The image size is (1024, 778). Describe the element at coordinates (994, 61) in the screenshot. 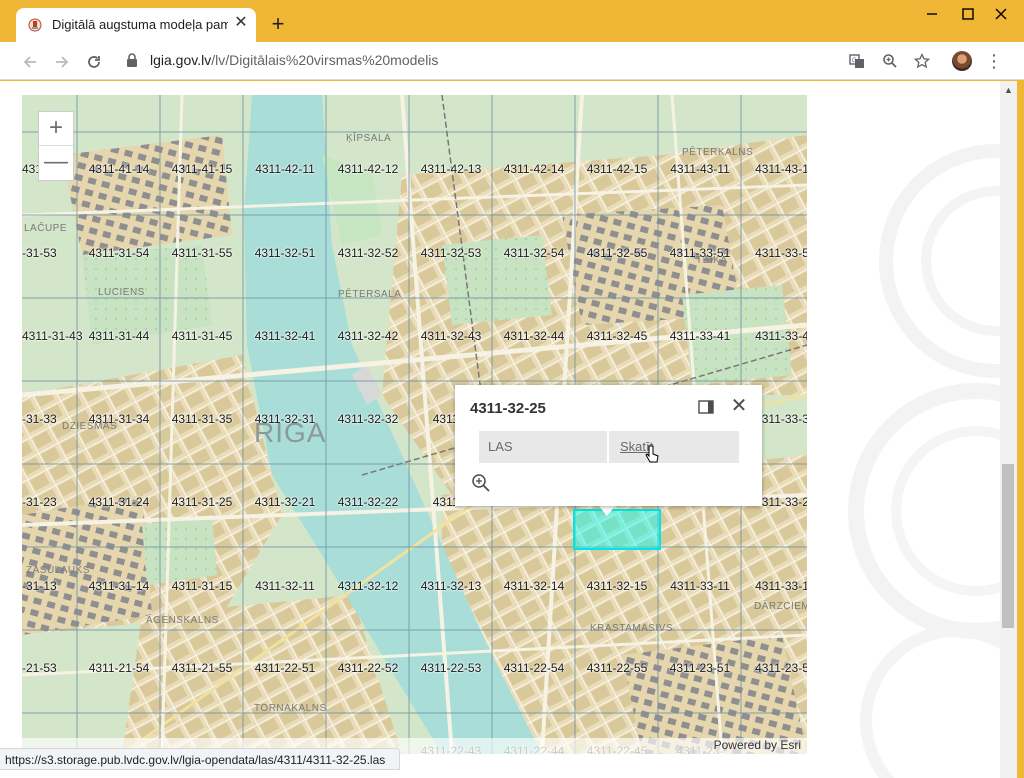

I see `browser-menu-icon: ⋮` at that location.